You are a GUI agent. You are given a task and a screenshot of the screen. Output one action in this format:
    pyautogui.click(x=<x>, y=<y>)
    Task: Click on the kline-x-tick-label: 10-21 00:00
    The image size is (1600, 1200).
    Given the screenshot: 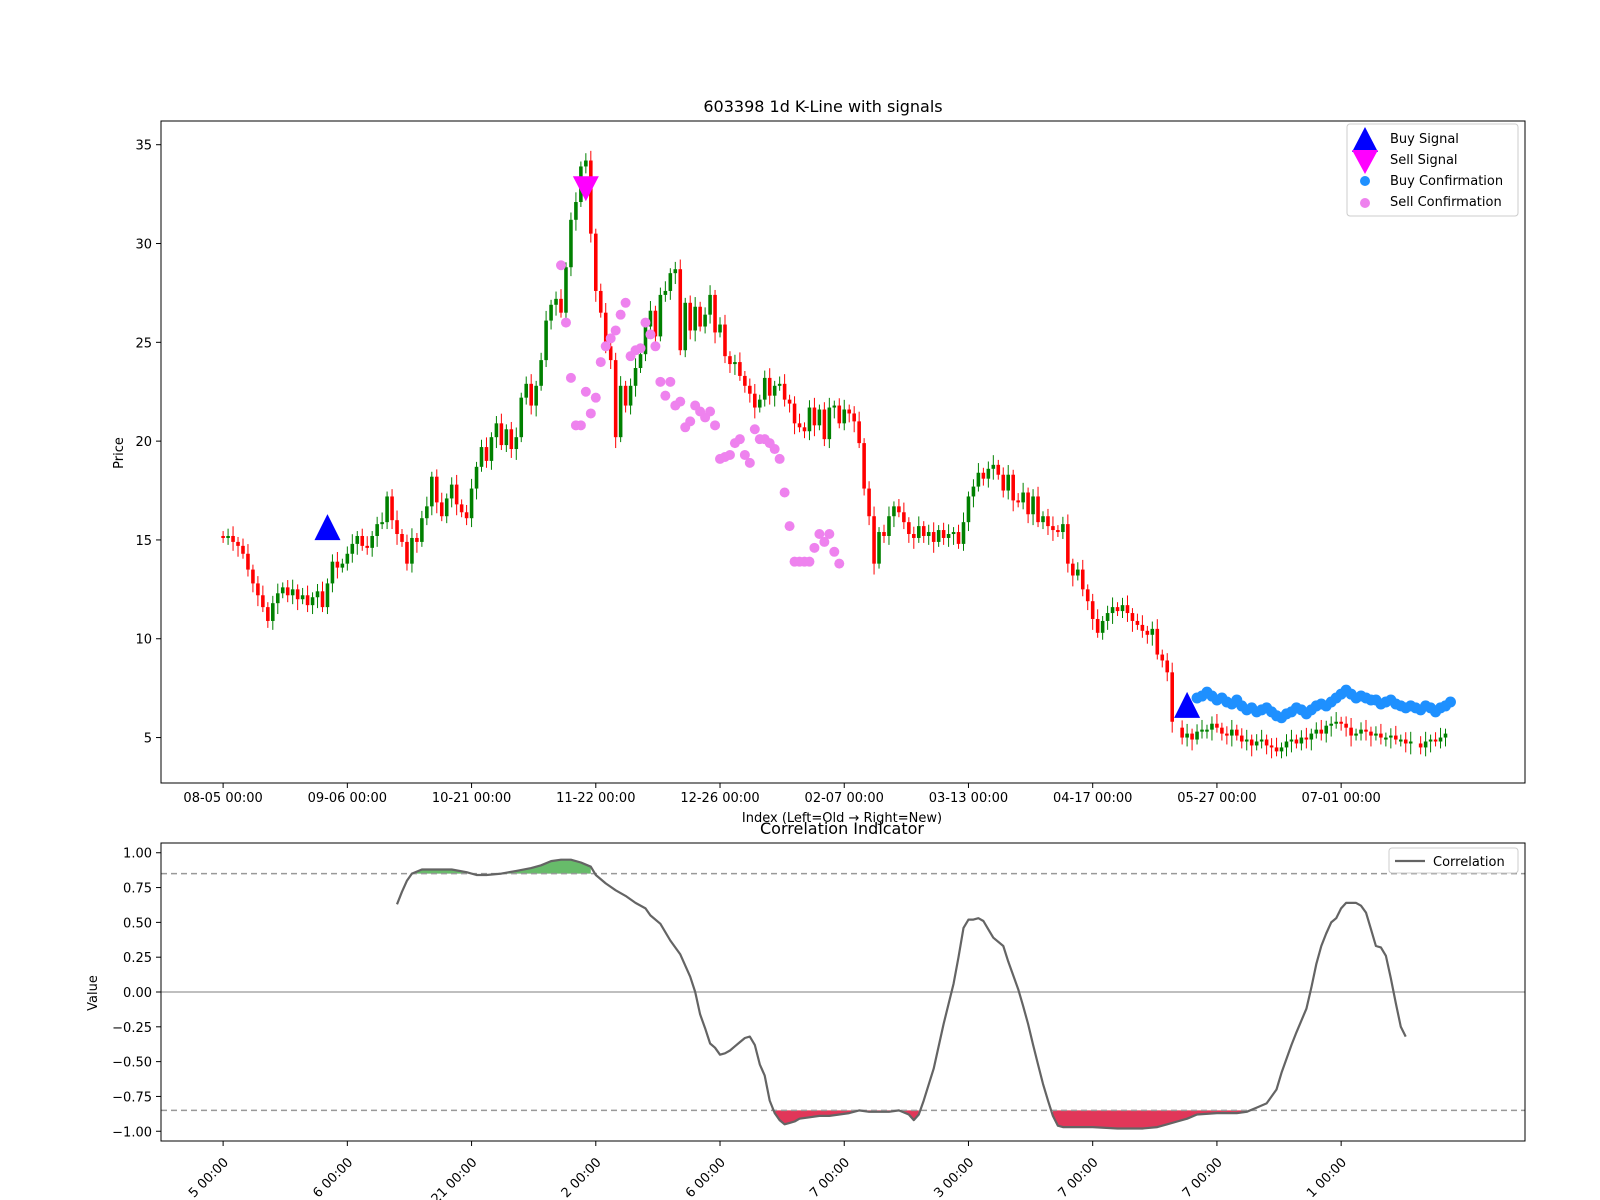 What is the action you would take?
    pyautogui.click(x=471, y=798)
    